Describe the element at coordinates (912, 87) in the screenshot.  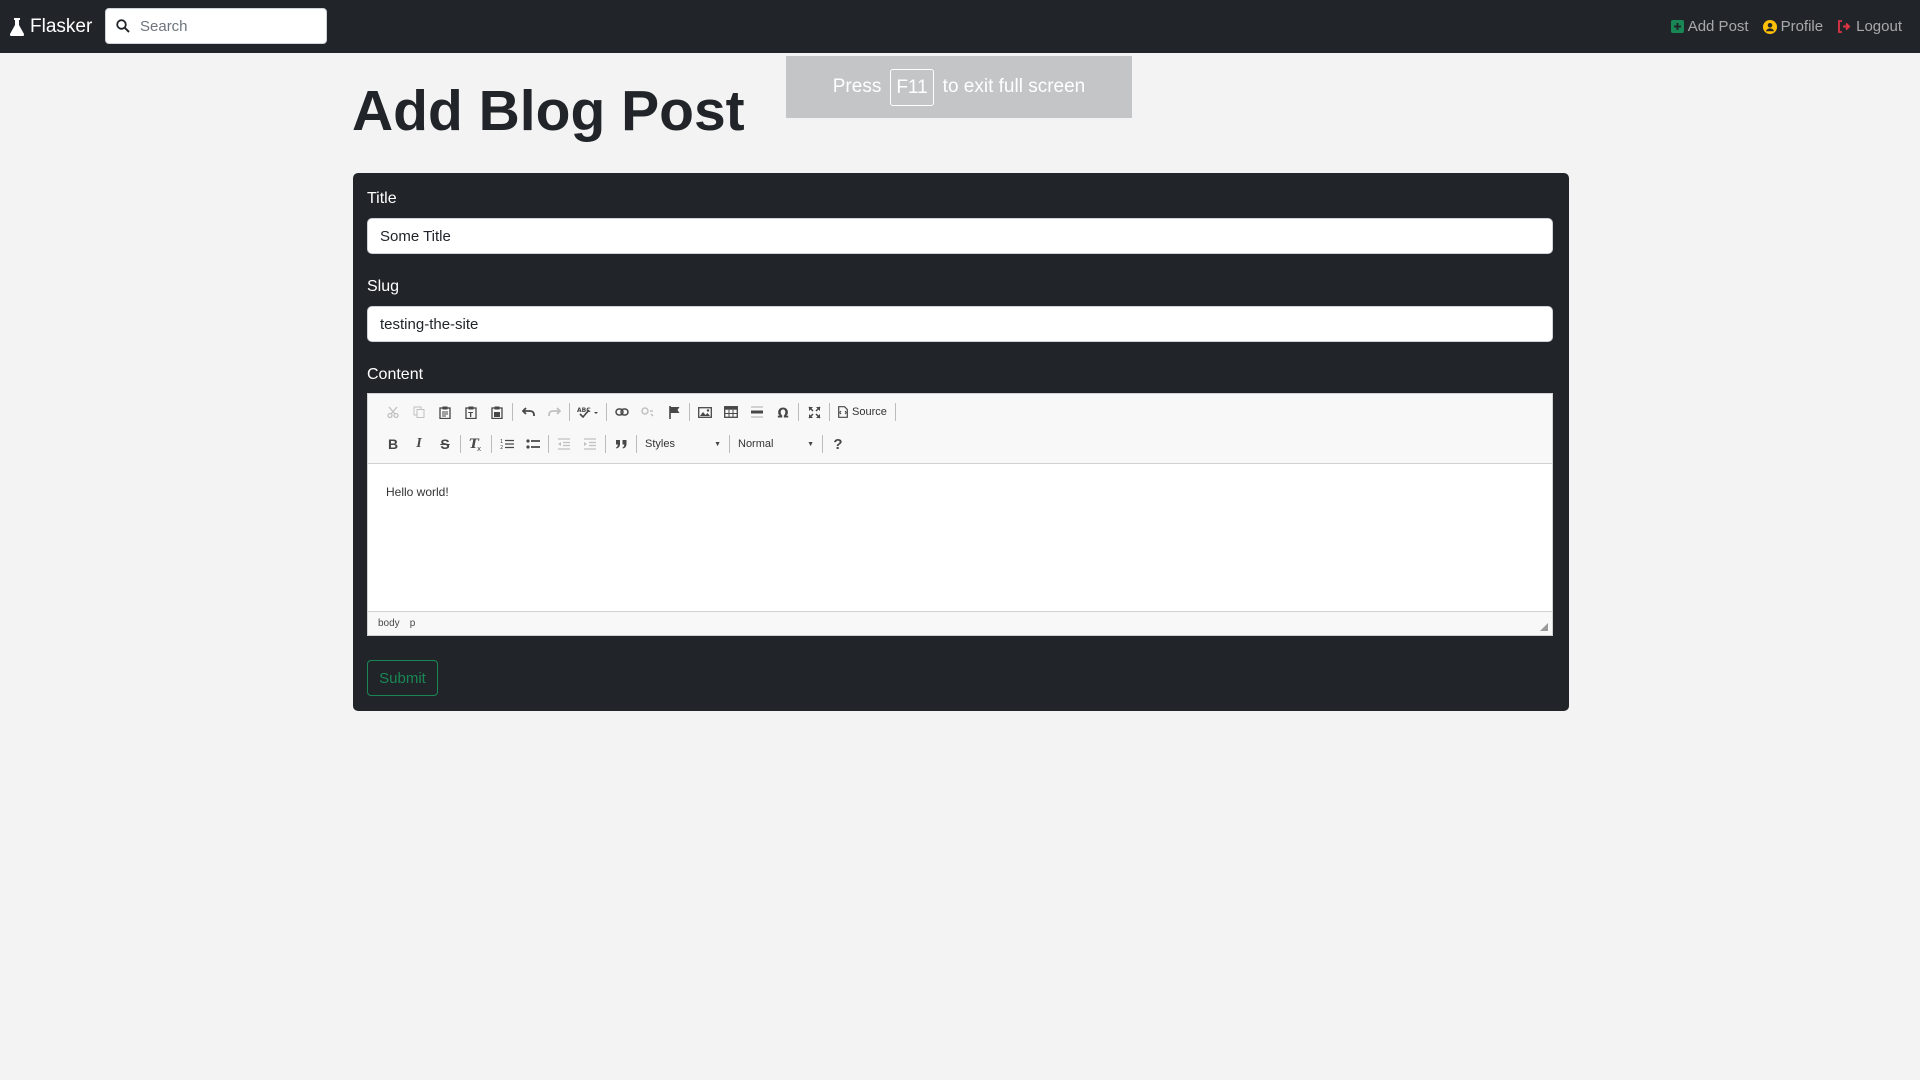
I see `fullscreen-key: F11` at that location.